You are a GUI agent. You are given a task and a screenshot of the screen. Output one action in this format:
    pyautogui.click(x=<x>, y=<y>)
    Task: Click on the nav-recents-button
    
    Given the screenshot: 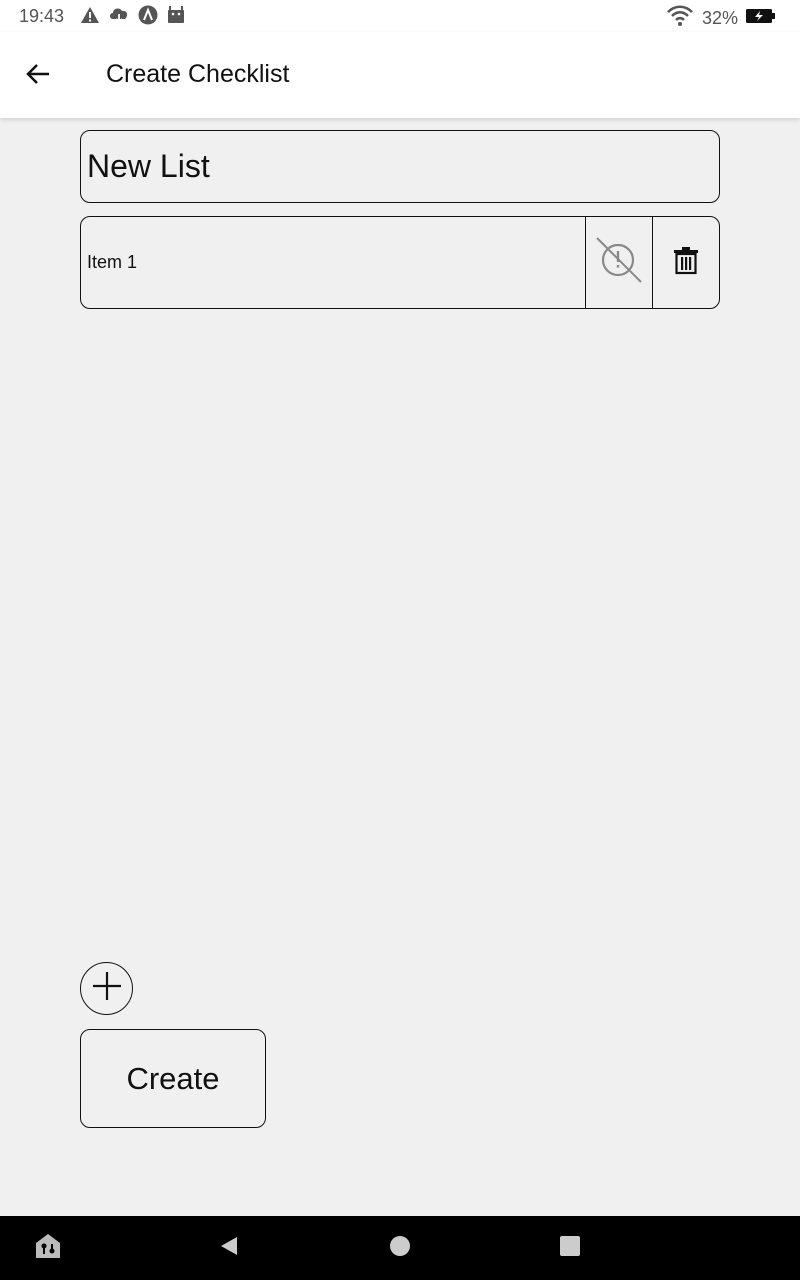 What is the action you would take?
    pyautogui.click(x=570, y=1248)
    